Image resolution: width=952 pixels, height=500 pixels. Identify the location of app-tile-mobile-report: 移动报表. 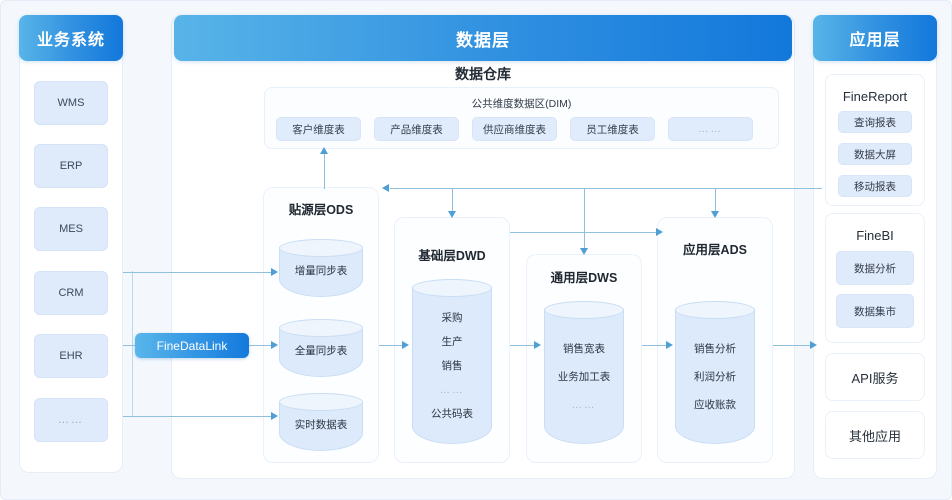
(875, 186).